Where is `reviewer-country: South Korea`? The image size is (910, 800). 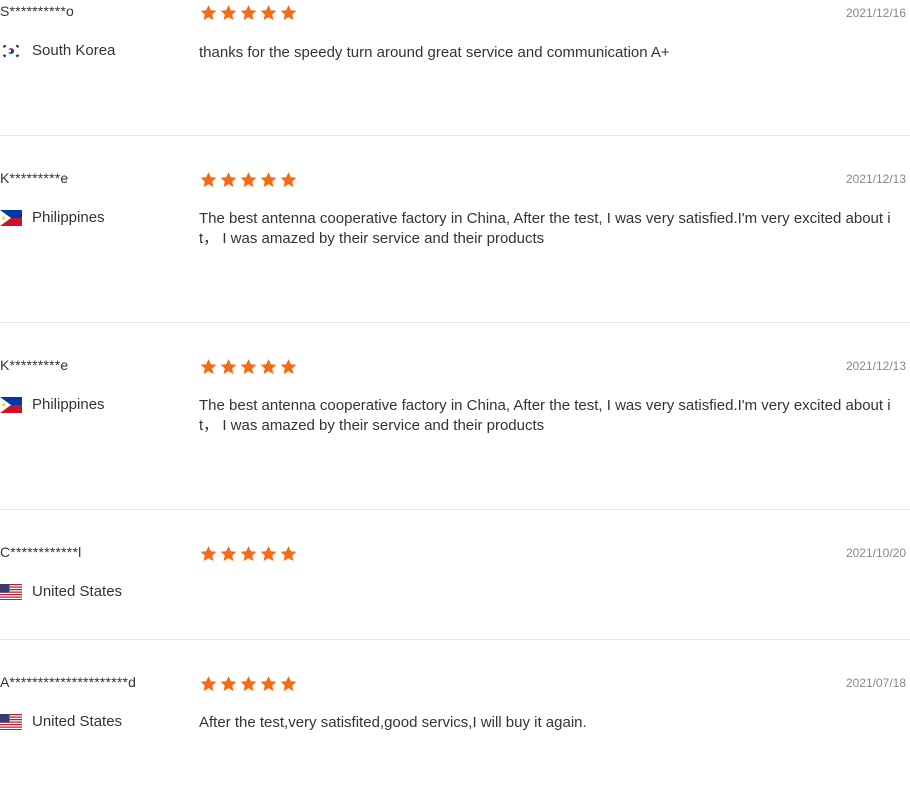
reviewer-country: South Korea is located at coordinates (57, 50).